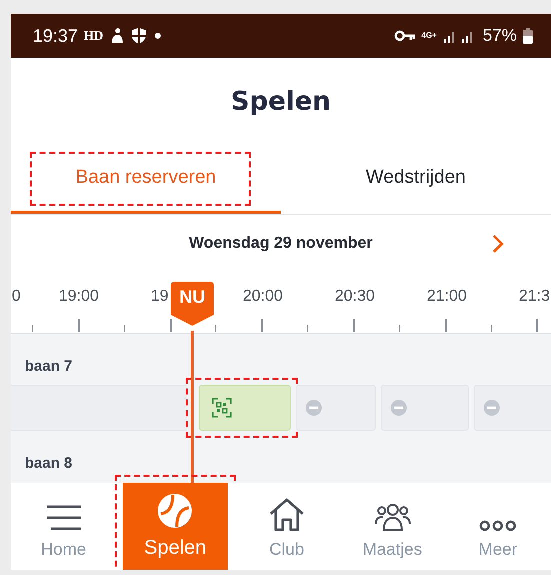  I want to click on now-flag: NU, so click(192, 304).